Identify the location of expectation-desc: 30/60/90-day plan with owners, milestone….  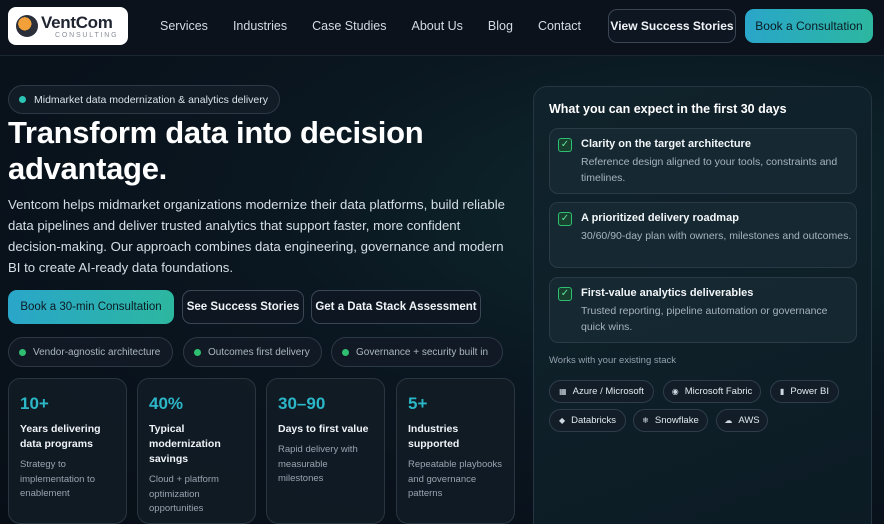
(716, 236).